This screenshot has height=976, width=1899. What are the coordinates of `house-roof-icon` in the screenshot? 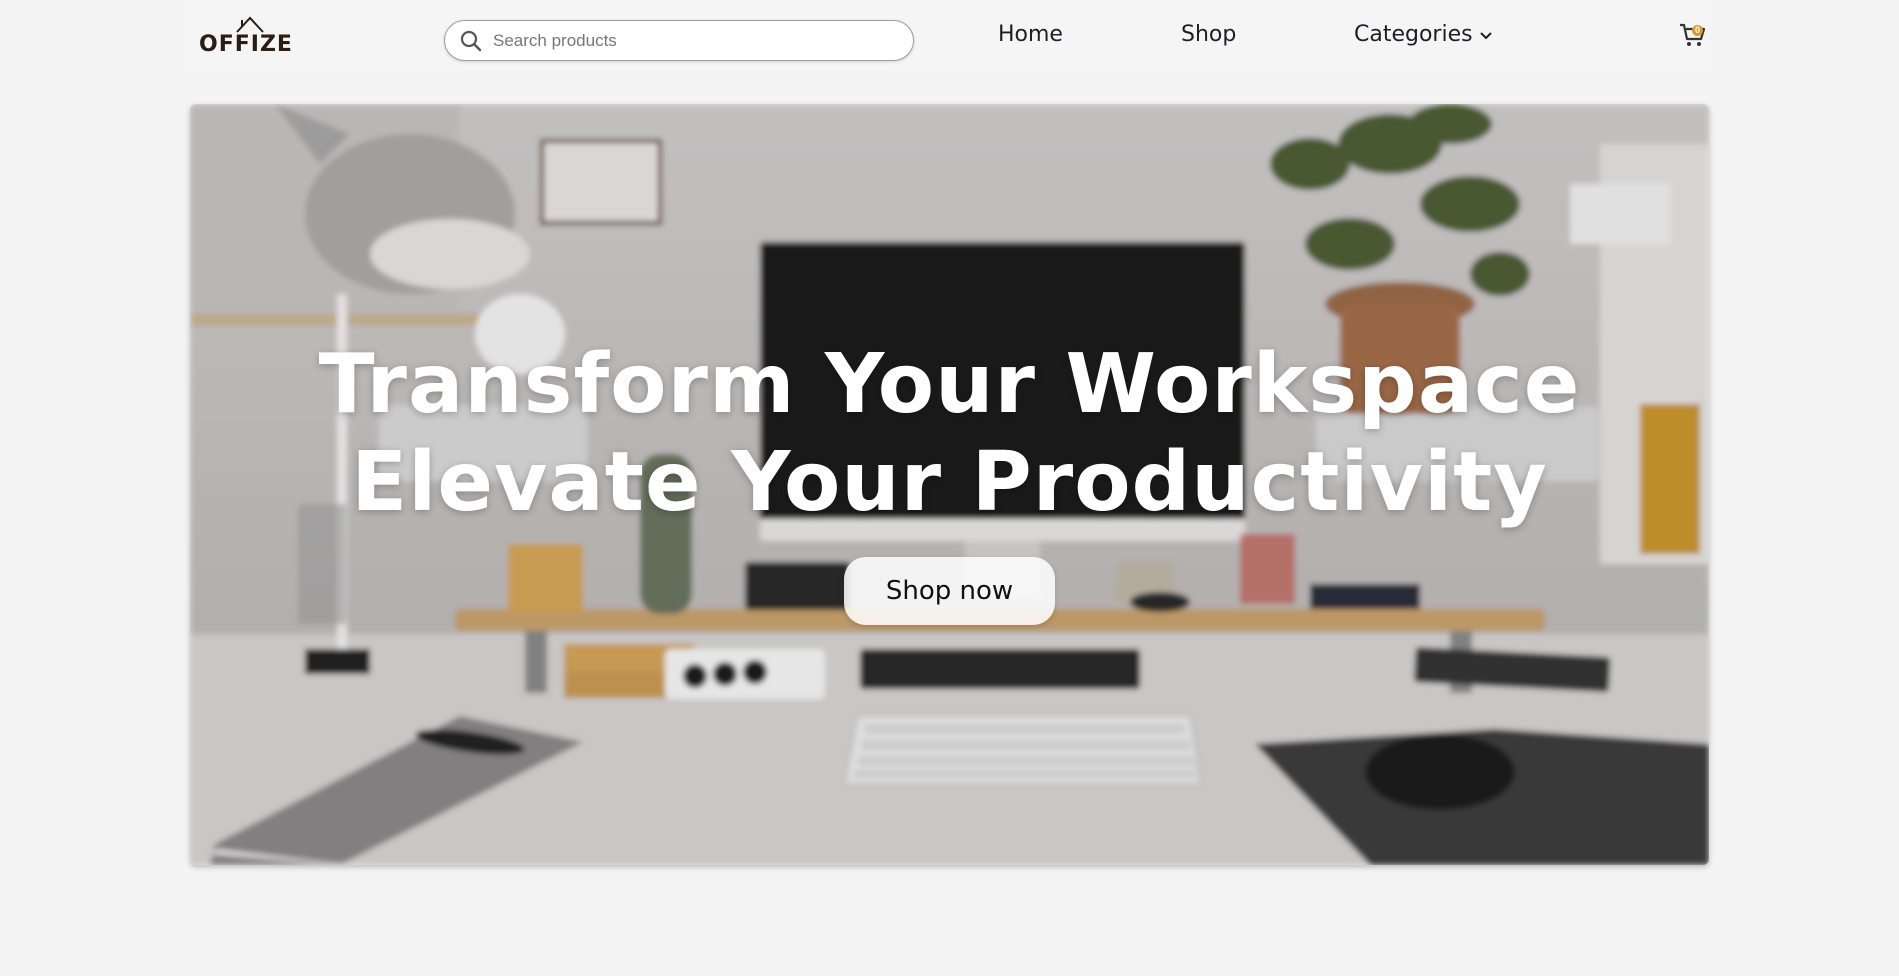 It's located at (250, 24).